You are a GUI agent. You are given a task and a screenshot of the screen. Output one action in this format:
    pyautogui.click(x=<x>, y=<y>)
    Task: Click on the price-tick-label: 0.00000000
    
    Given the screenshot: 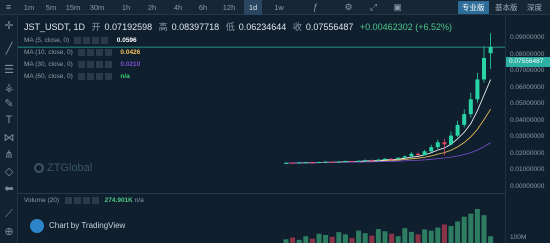 What is the action you would take?
    pyautogui.click(x=527, y=186)
    